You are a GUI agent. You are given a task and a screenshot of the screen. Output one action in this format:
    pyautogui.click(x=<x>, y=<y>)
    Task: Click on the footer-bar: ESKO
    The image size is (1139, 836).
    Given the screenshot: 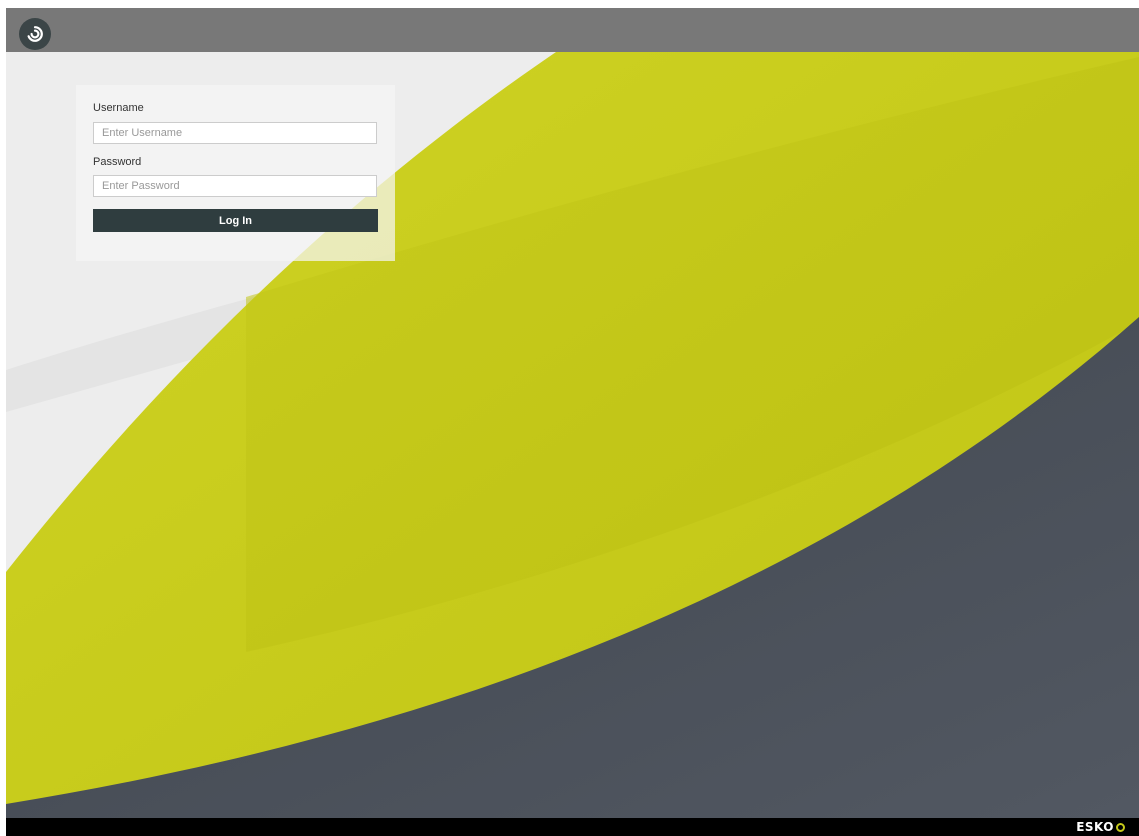 What is the action you would take?
    pyautogui.click(x=572, y=827)
    